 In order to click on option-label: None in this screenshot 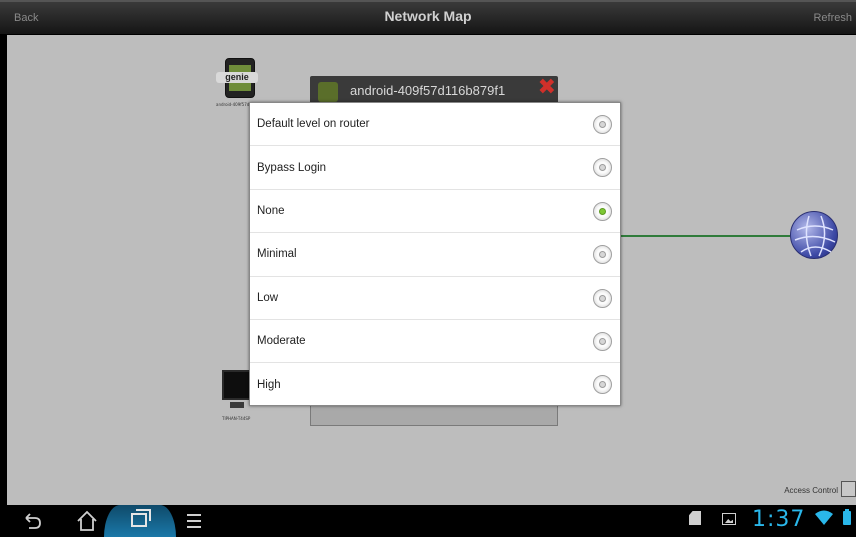, I will do `click(271, 210)`.